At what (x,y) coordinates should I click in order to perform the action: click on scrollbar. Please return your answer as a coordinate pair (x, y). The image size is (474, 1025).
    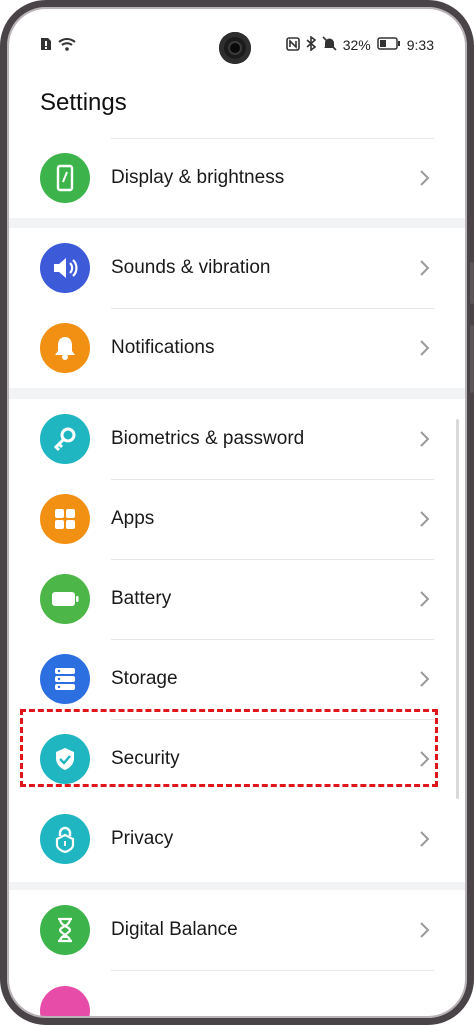
    Looking at the image, I should click on (457, 609).